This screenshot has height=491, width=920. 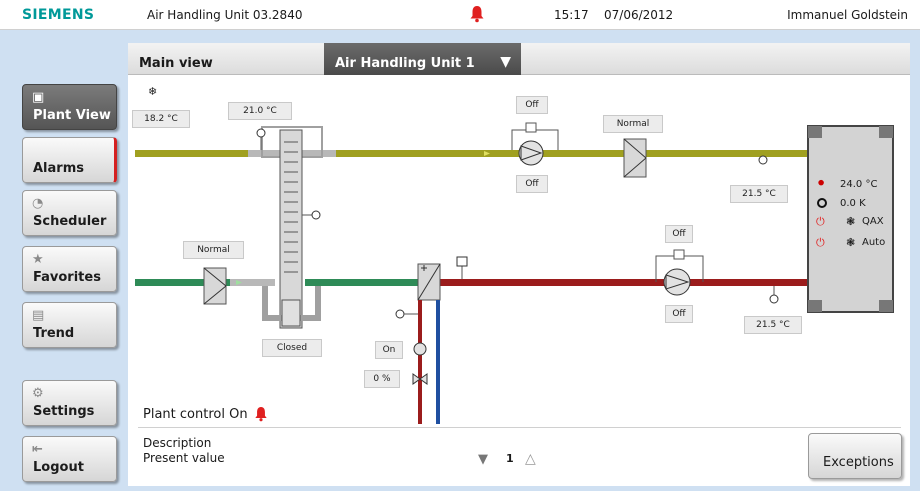 What do you see at coordinates (679, 234) in the screenshot?
I see `return-fan-top-status: Off` at bounding box center [679, 234].